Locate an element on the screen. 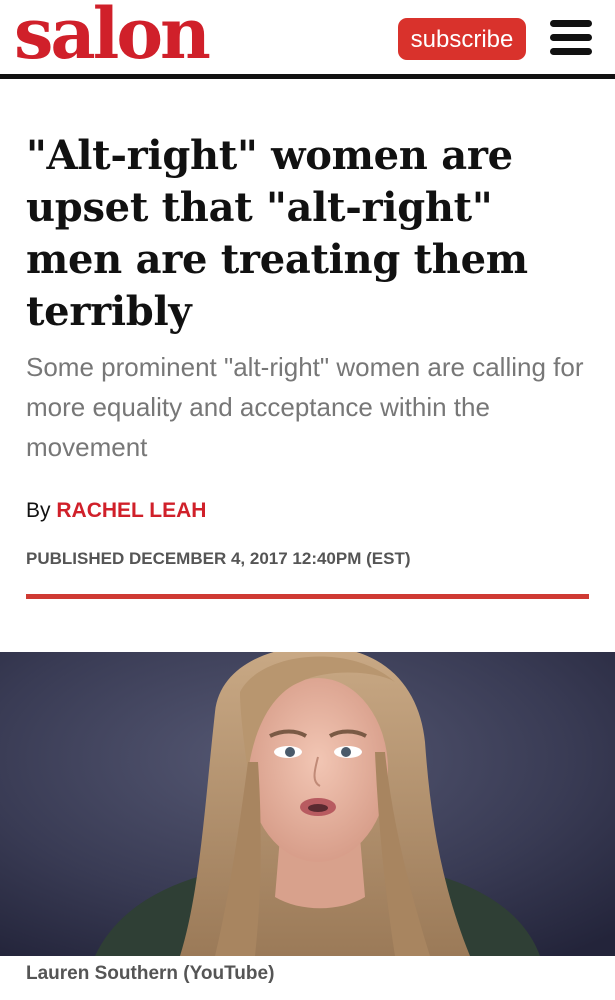  hamburger-menu-icon is located at coordinates (571, 38).